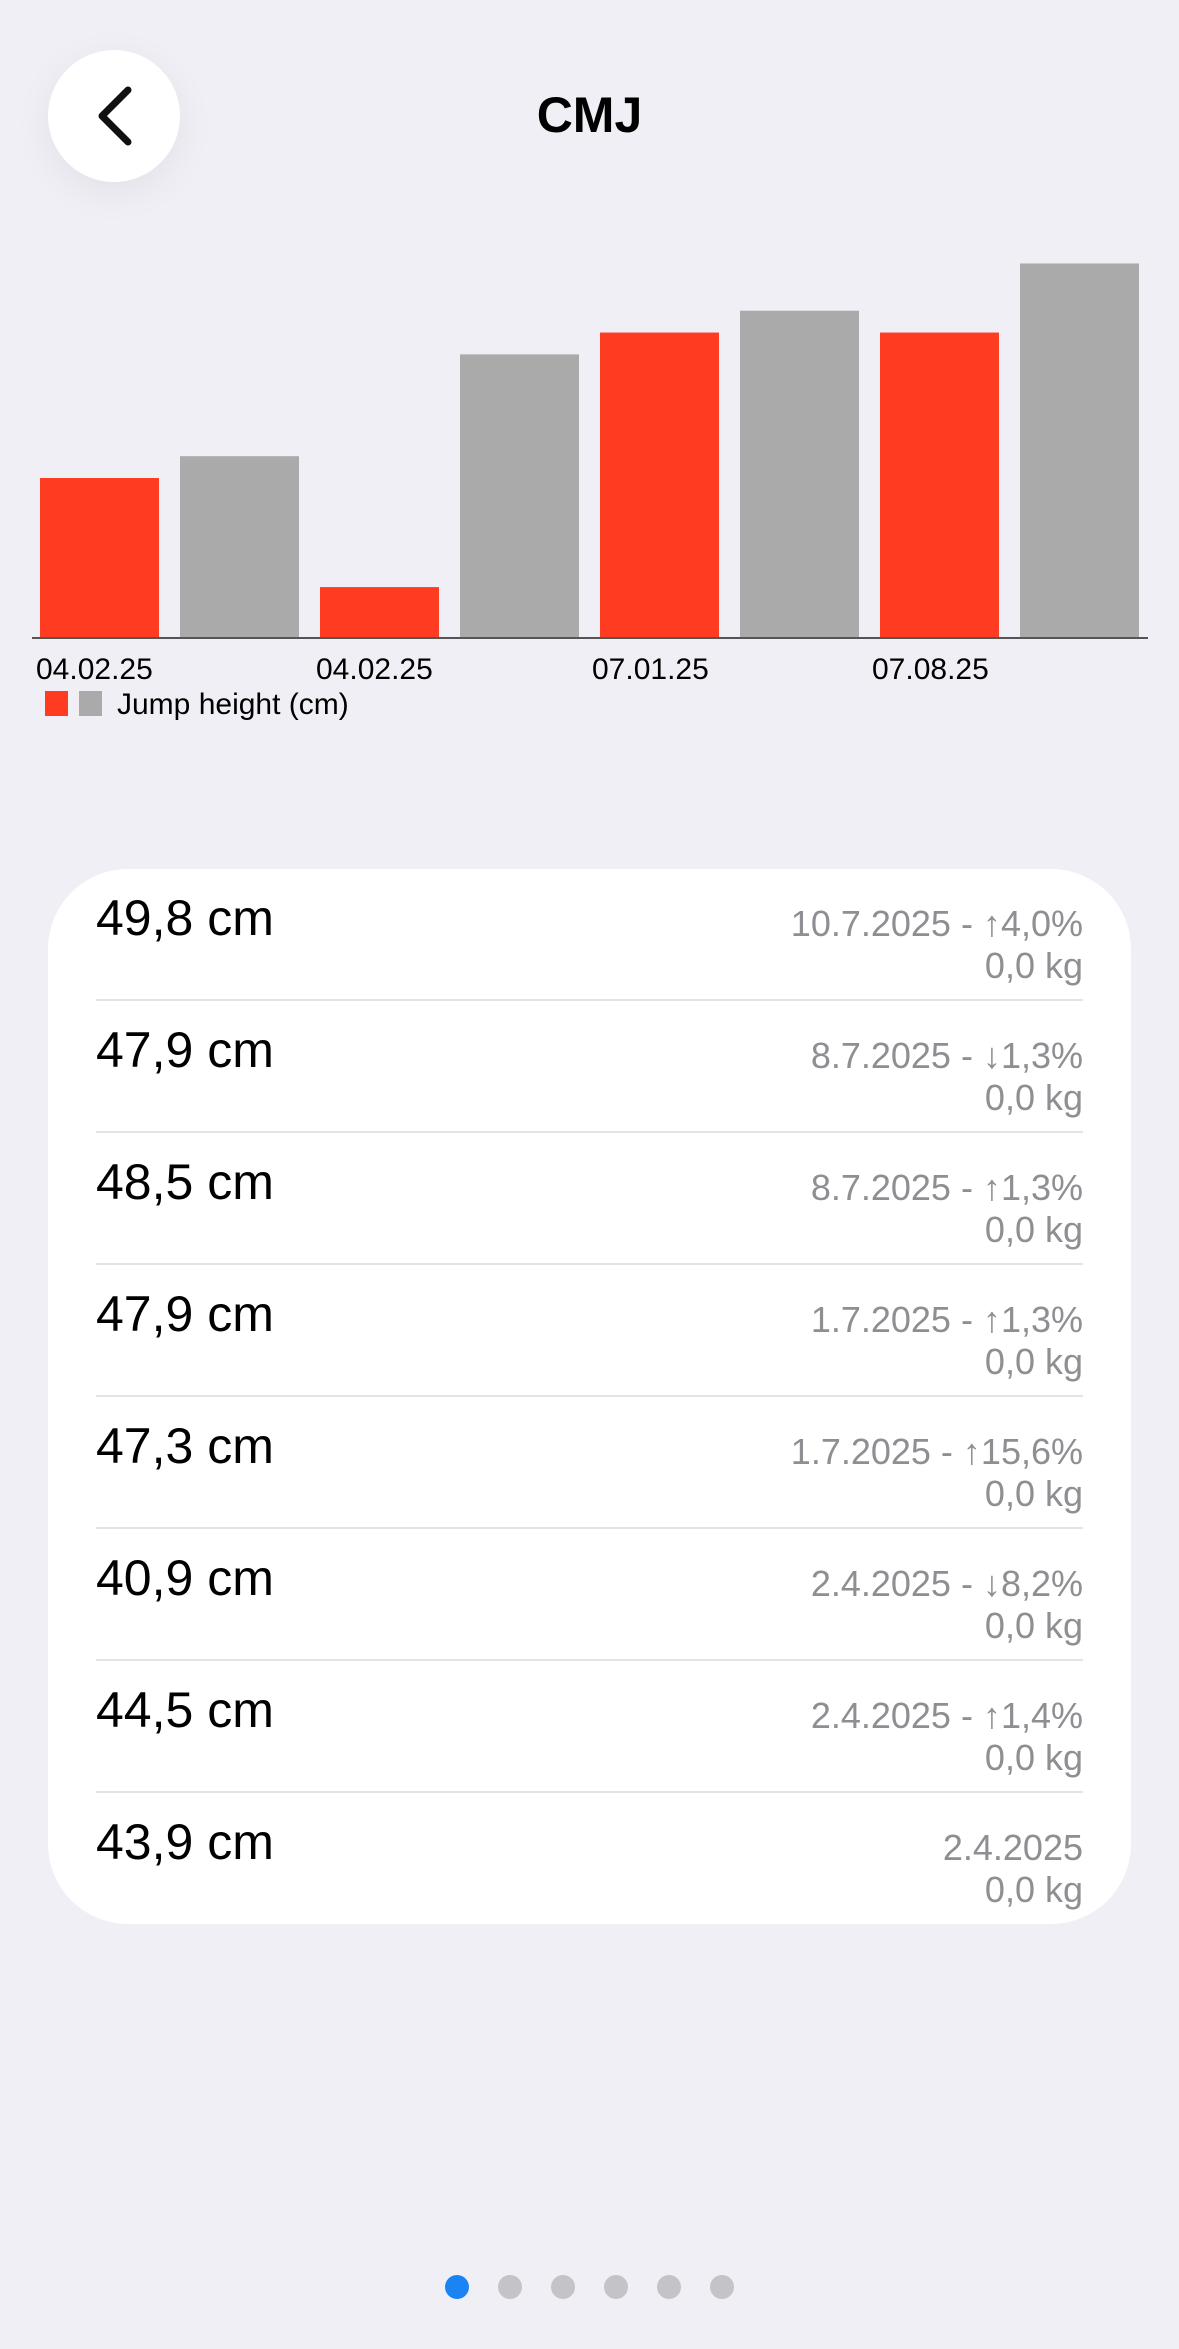  I want to click on list-item: 43,9 cm 2.4.2025 0,0 kg, so click(589, 1859).